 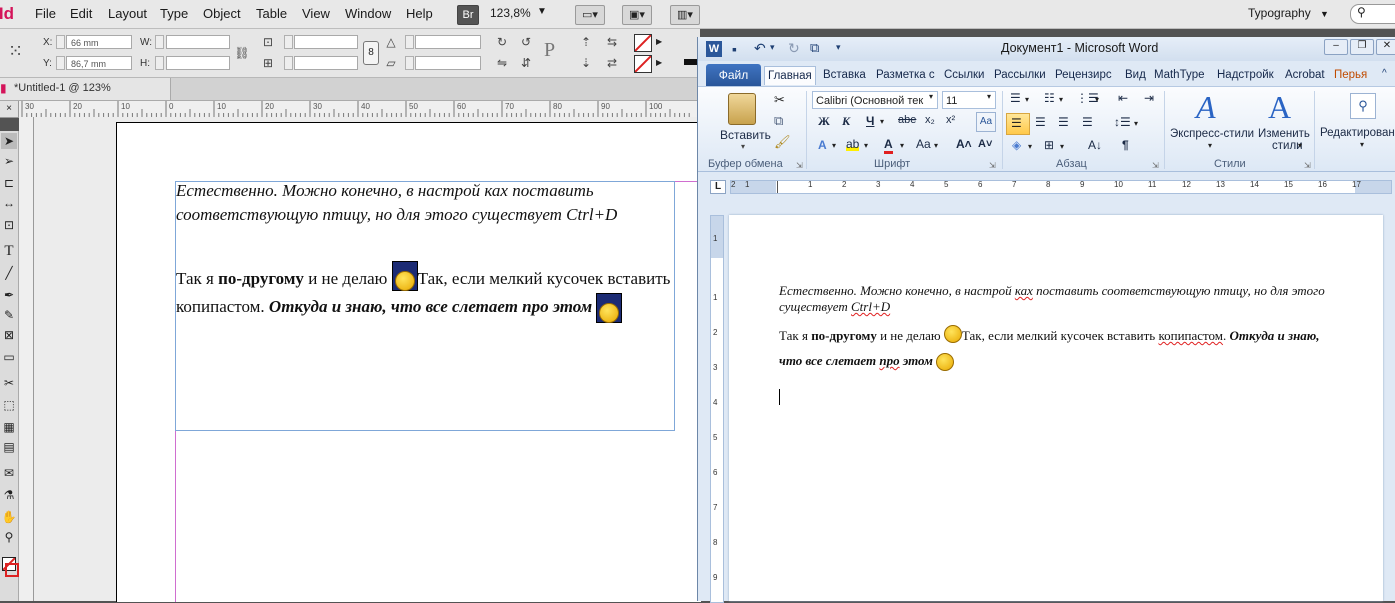 What do you see at coordinates (992, 165) in the screenshot?
I see `font-launcher-icon: ⇲` at bounding box center [992, 165].